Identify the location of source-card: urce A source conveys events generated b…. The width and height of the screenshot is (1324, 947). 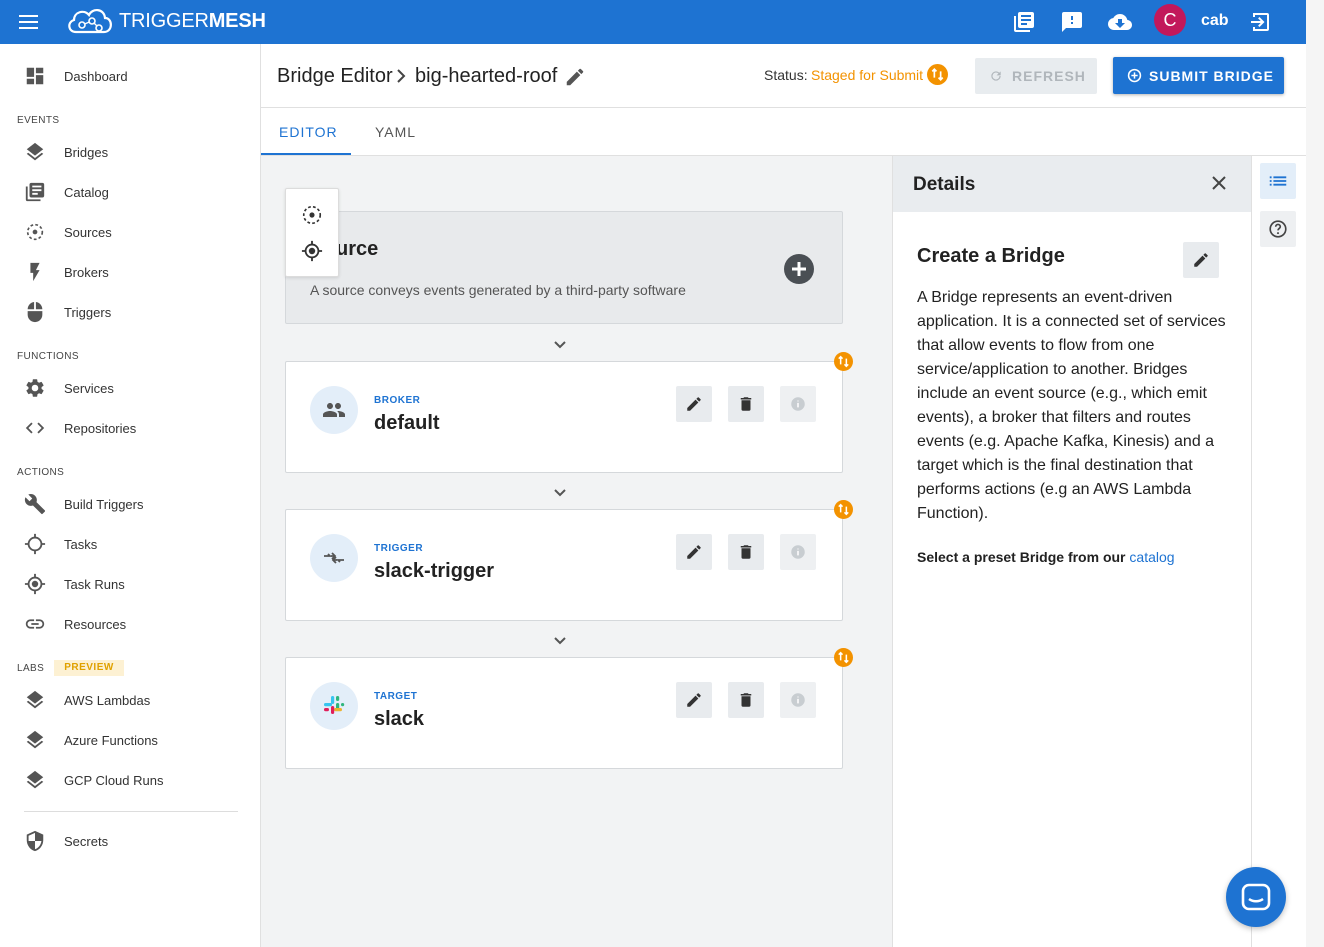
(564, 267).